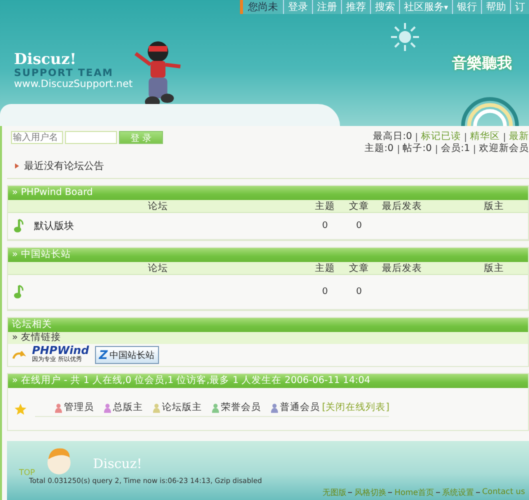  What do you see at coordinates (495, 7) in the screenshot?
I see `nav-link: 帮助` at bounding box center [495, 7].